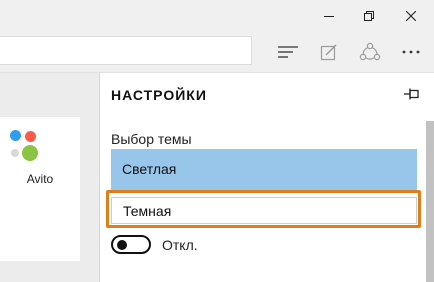 Image resolution: width=434 pixels, height=282 pixels. What do you see at coordinates (430, 201) in the screenshot?
I see `scrollbar` at bounding box center [430, 201].